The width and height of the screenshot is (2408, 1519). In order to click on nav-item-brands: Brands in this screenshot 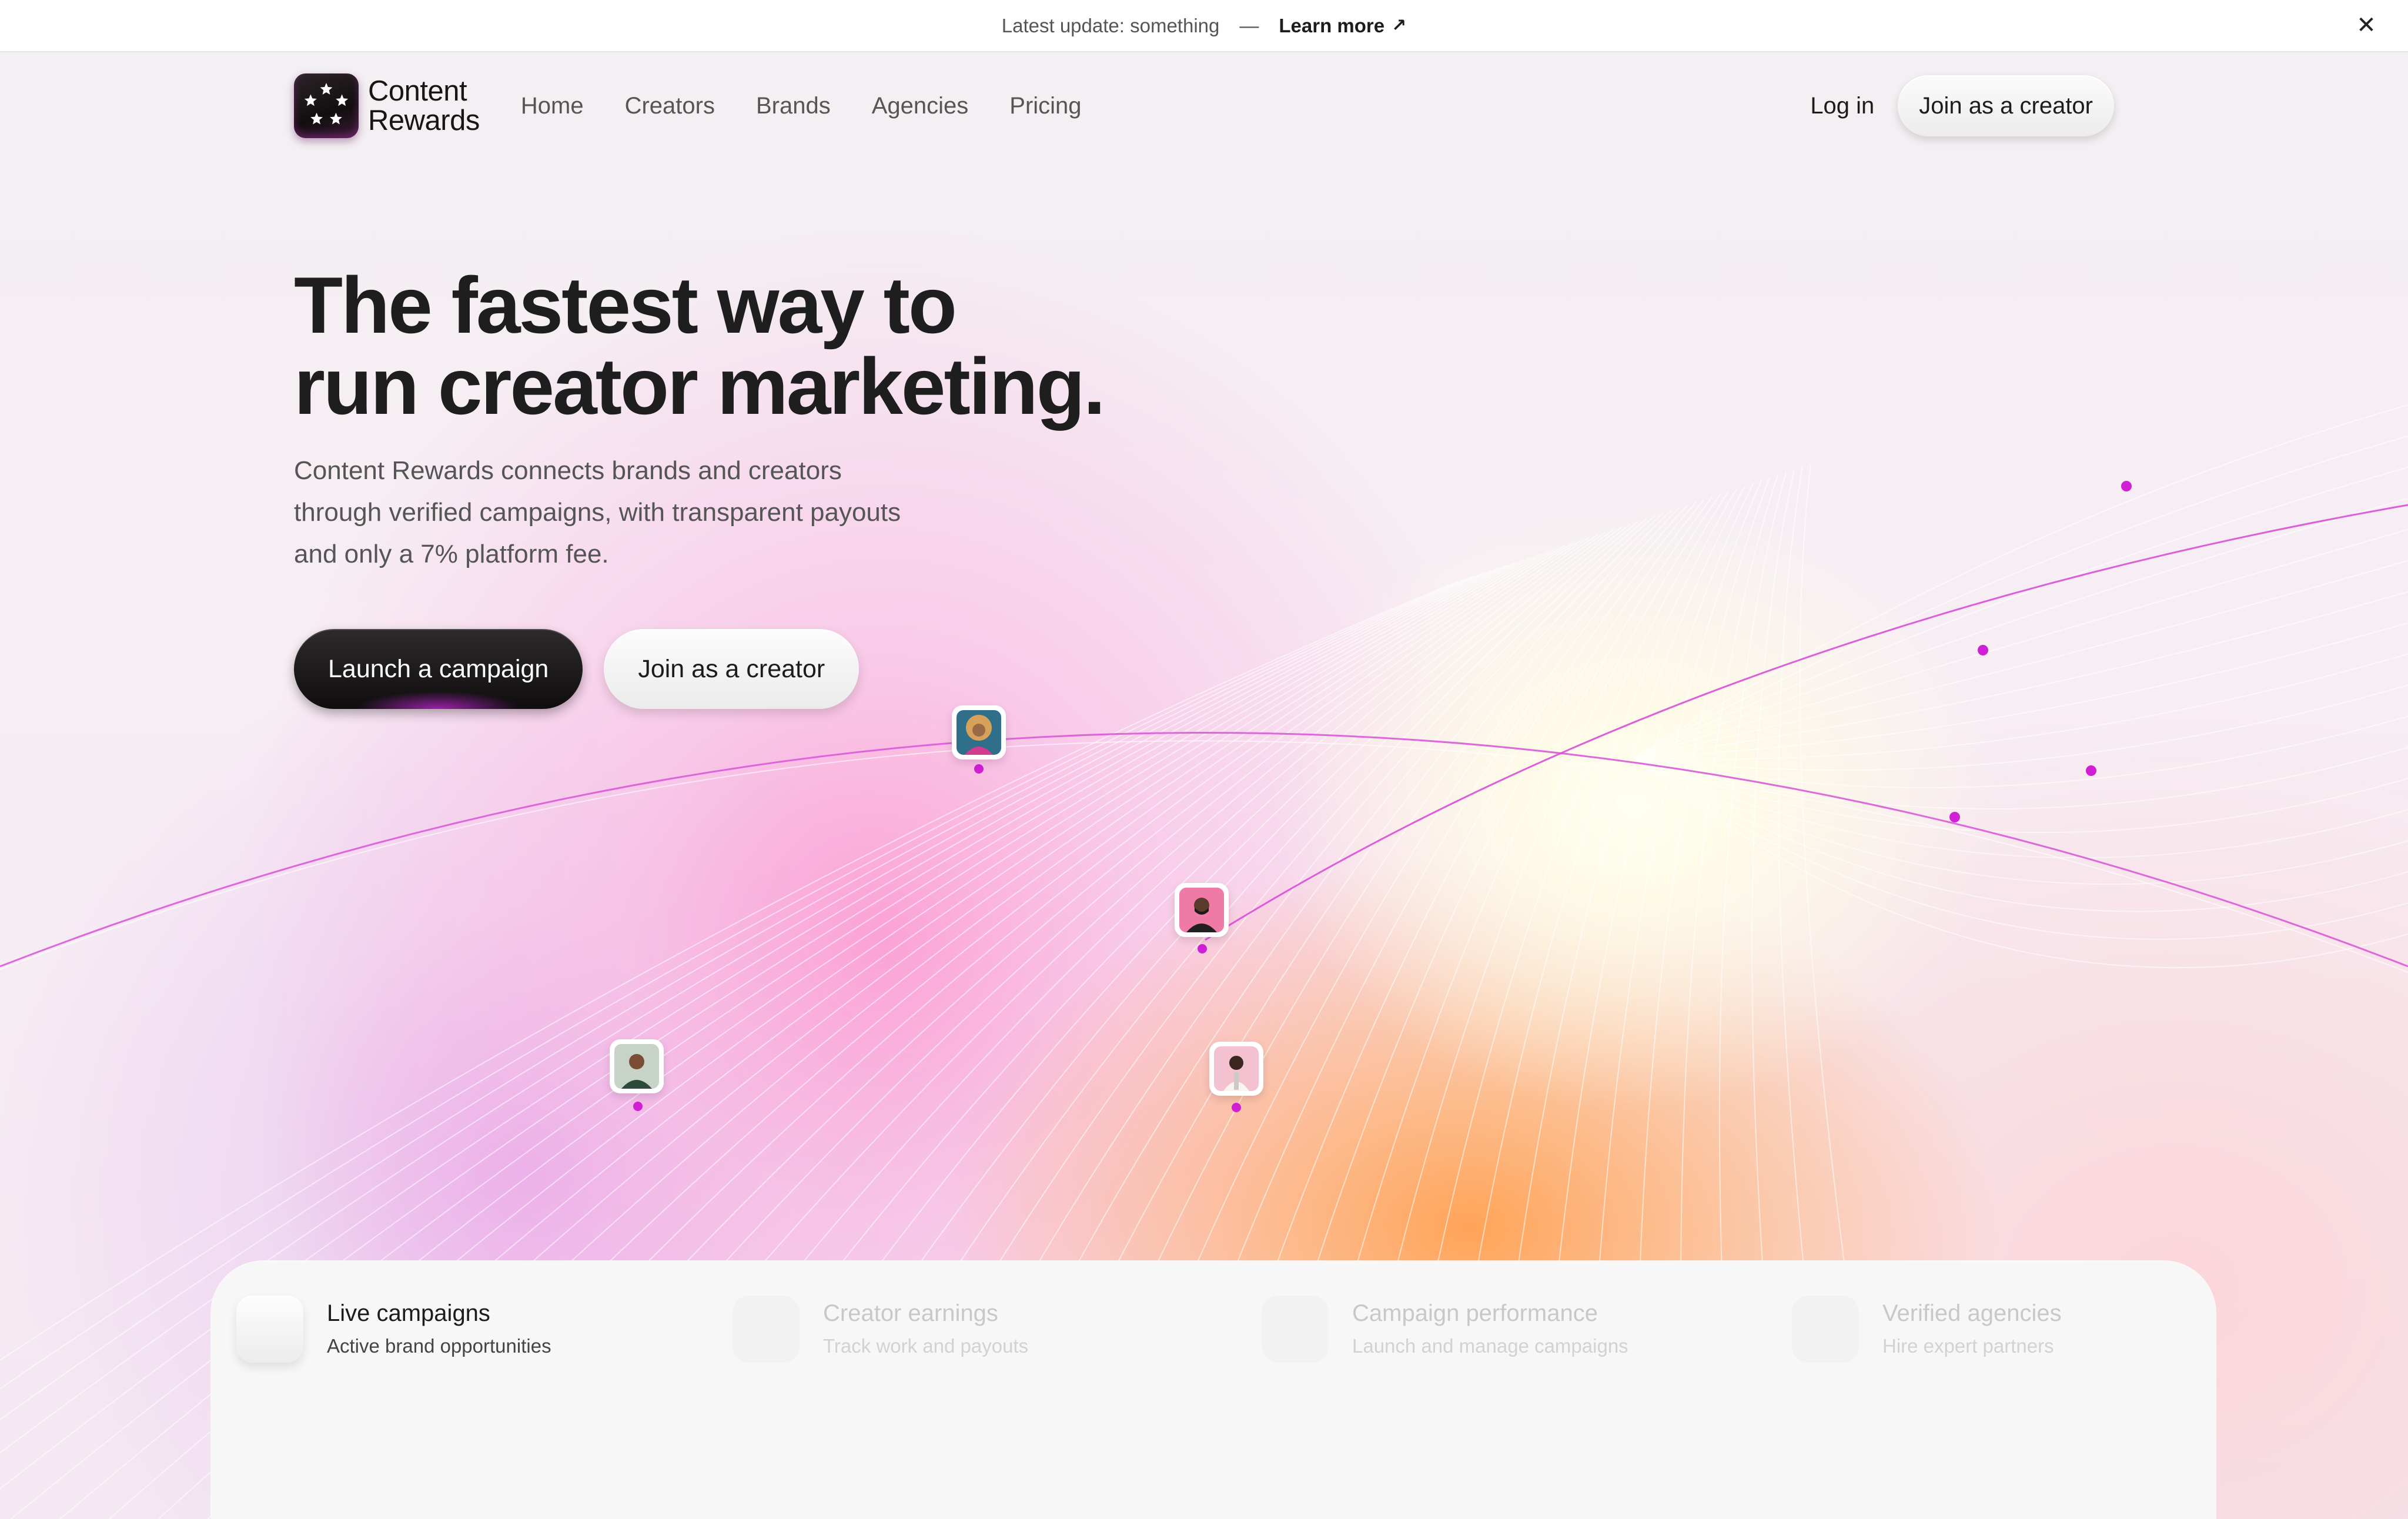, I will do `click(793, 106)`.